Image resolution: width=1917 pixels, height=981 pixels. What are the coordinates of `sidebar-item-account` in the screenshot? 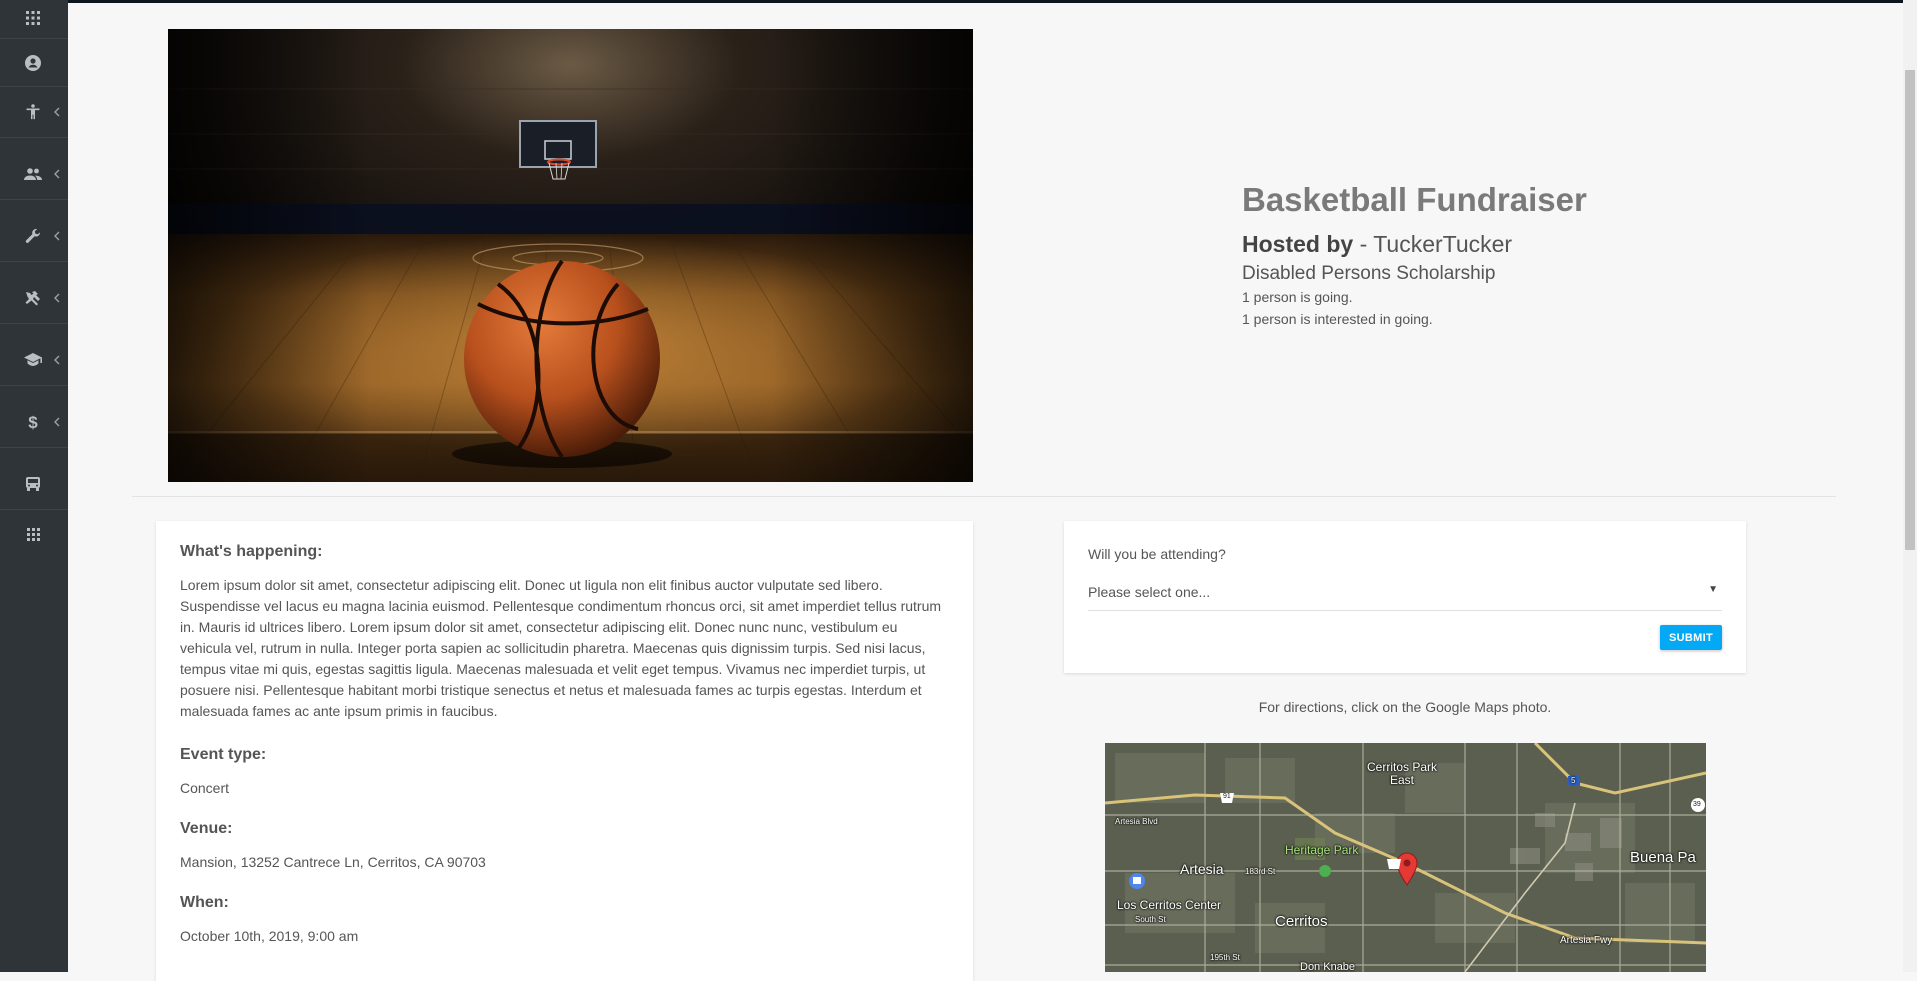 It's located at (34, 63).